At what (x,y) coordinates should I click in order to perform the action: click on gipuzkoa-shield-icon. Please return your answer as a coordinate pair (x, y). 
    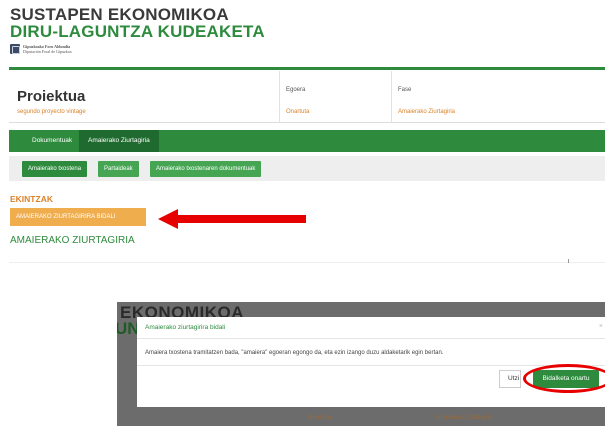
    Looking at the image, I should click on (15, 49).